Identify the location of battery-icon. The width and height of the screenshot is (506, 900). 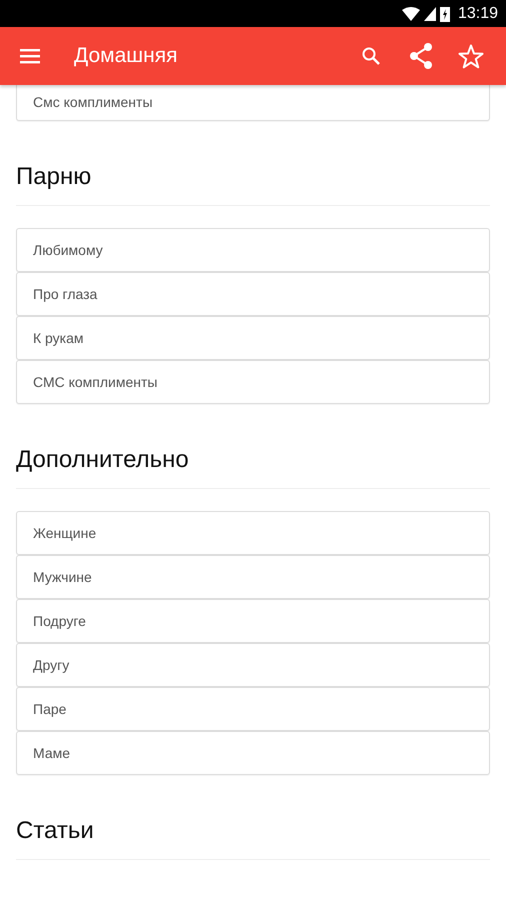
(445, 14).